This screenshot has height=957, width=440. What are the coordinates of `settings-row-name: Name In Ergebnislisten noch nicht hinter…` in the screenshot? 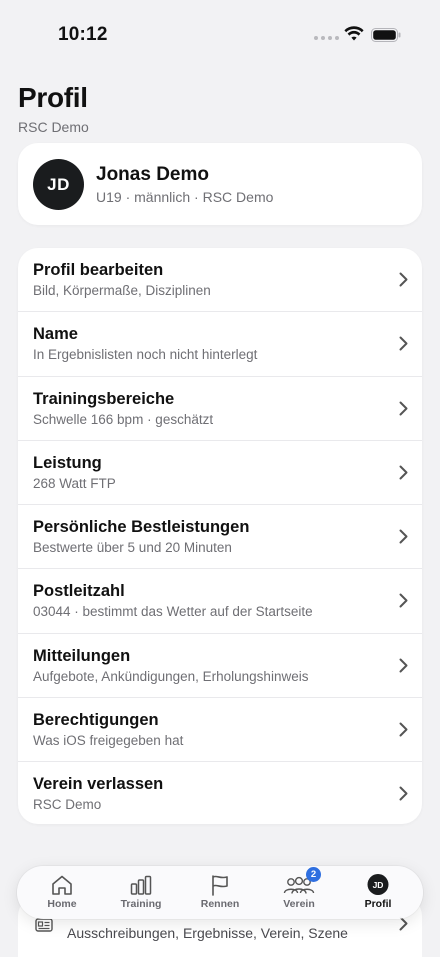 It's located at (220, 344).